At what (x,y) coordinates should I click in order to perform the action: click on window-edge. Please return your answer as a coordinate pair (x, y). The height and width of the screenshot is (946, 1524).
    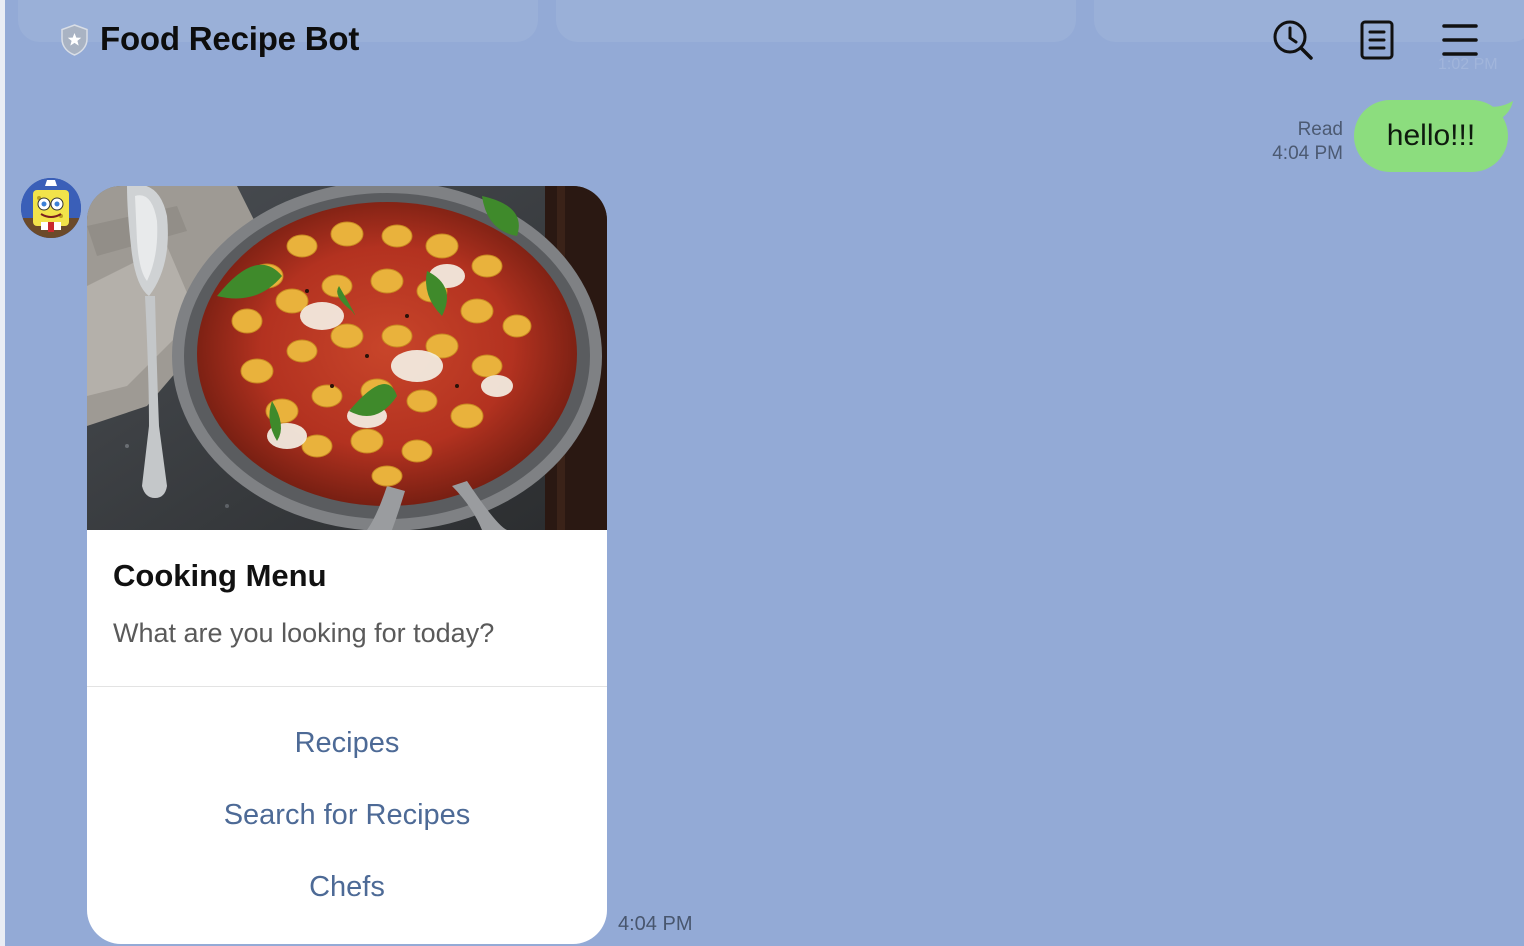
    Looking at the image, I should click on (2, 473).